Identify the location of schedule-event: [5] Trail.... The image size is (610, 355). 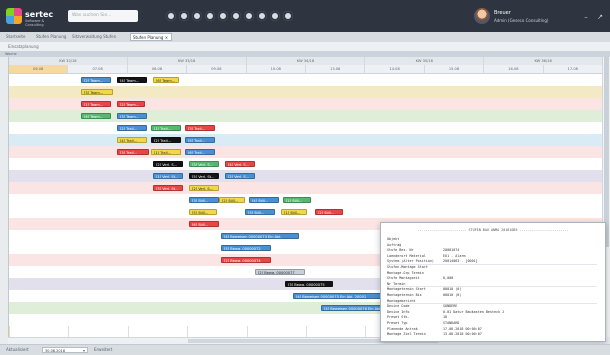
(200, 140).